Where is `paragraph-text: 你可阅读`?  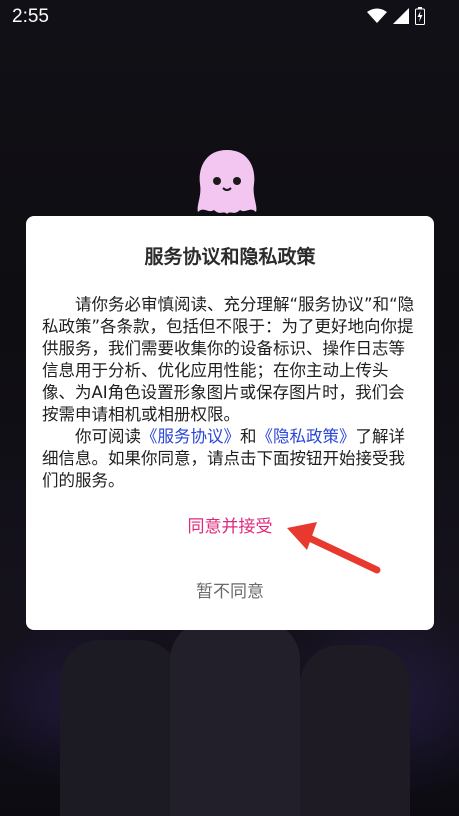 paragraph-text: 你可阅读 is located at coordinates (108, 436).